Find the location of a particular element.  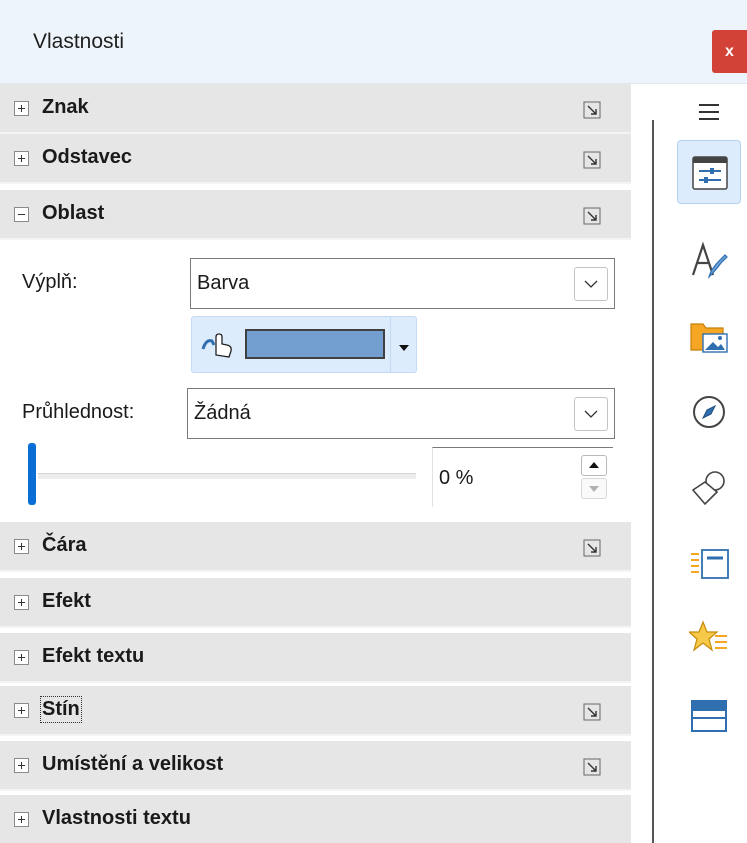

divider is located at coordinates (653, 481).